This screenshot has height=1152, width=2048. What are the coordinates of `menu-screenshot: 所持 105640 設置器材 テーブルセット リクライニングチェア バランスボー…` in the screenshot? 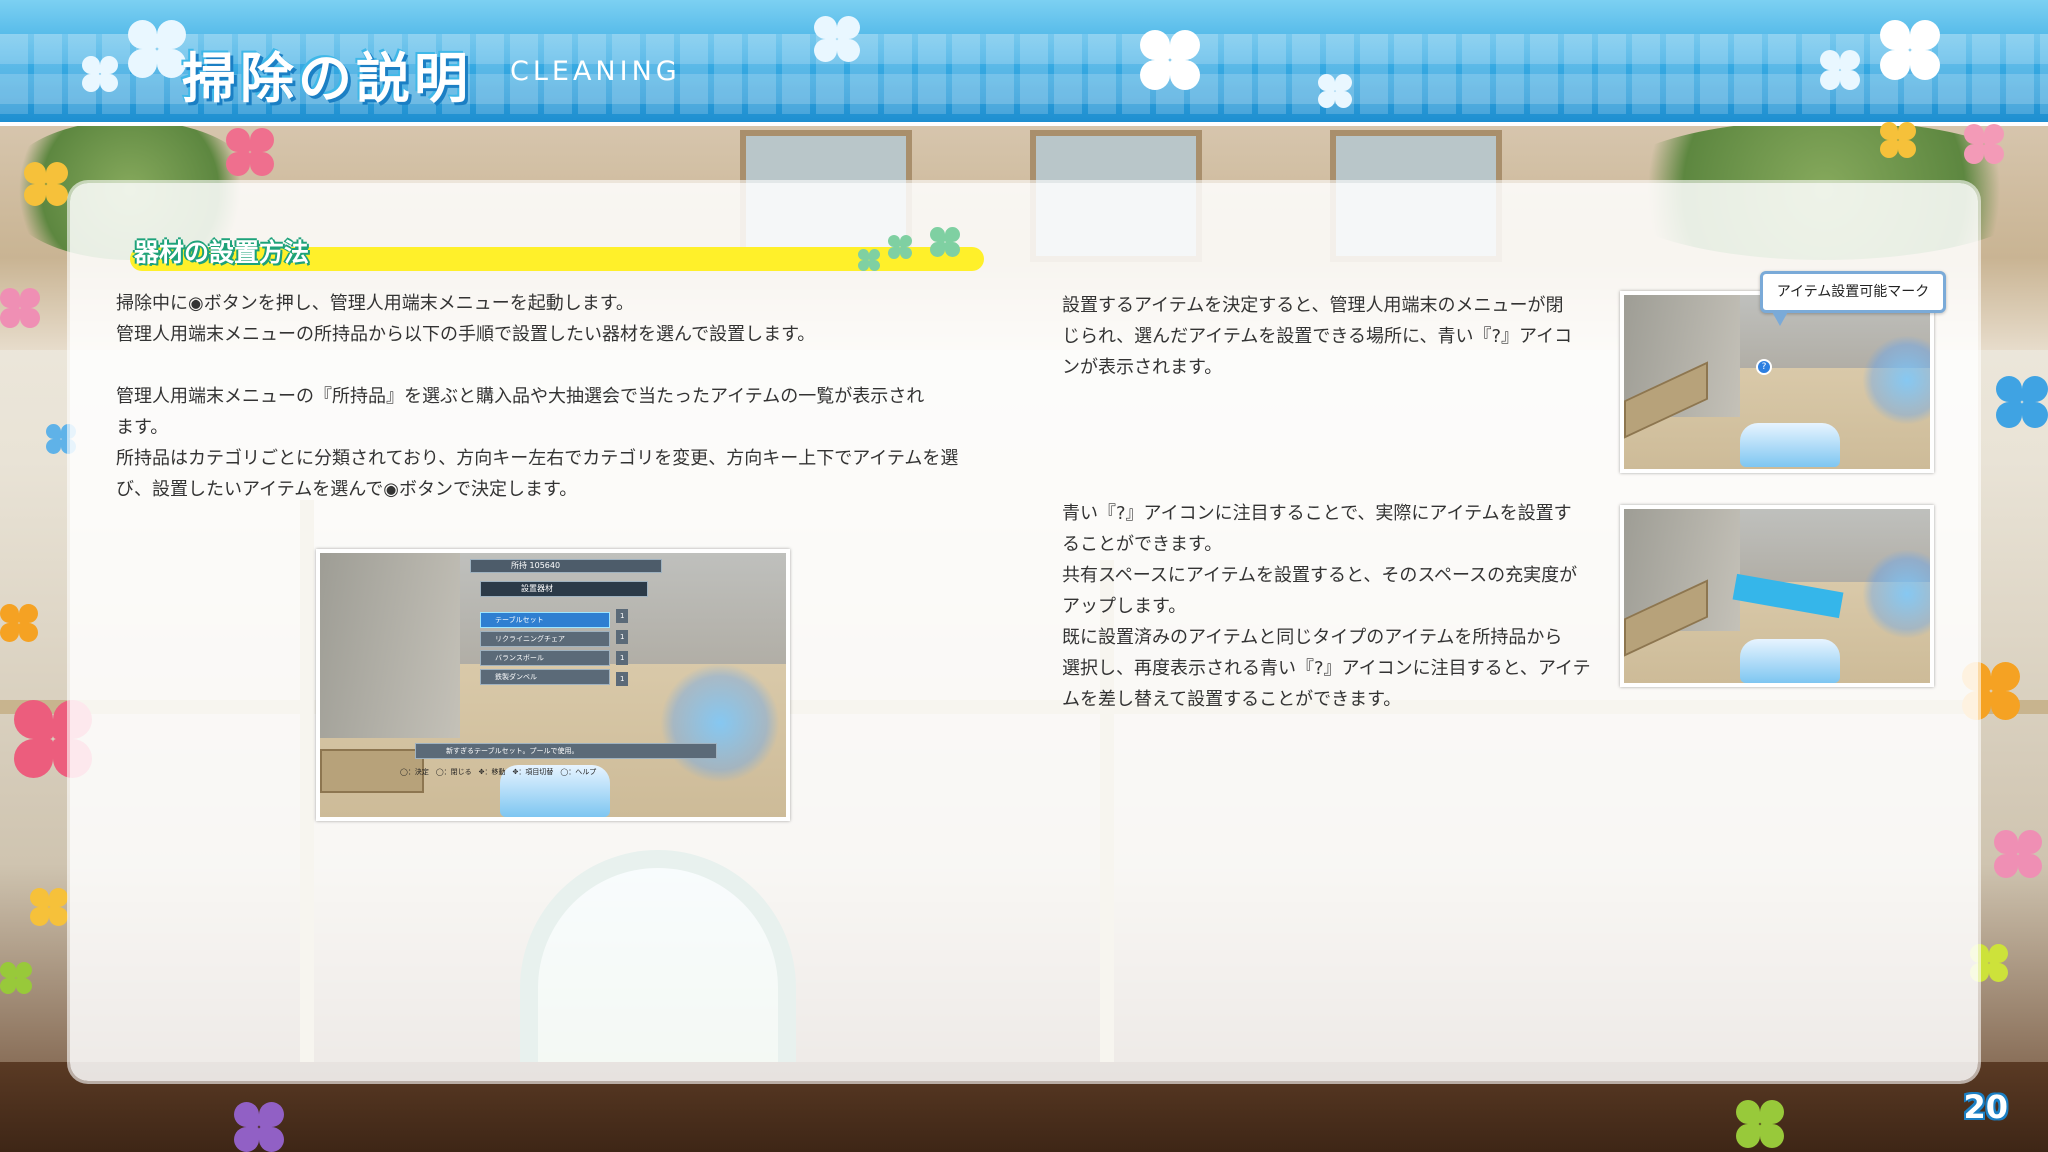 It's located at (553, 685).